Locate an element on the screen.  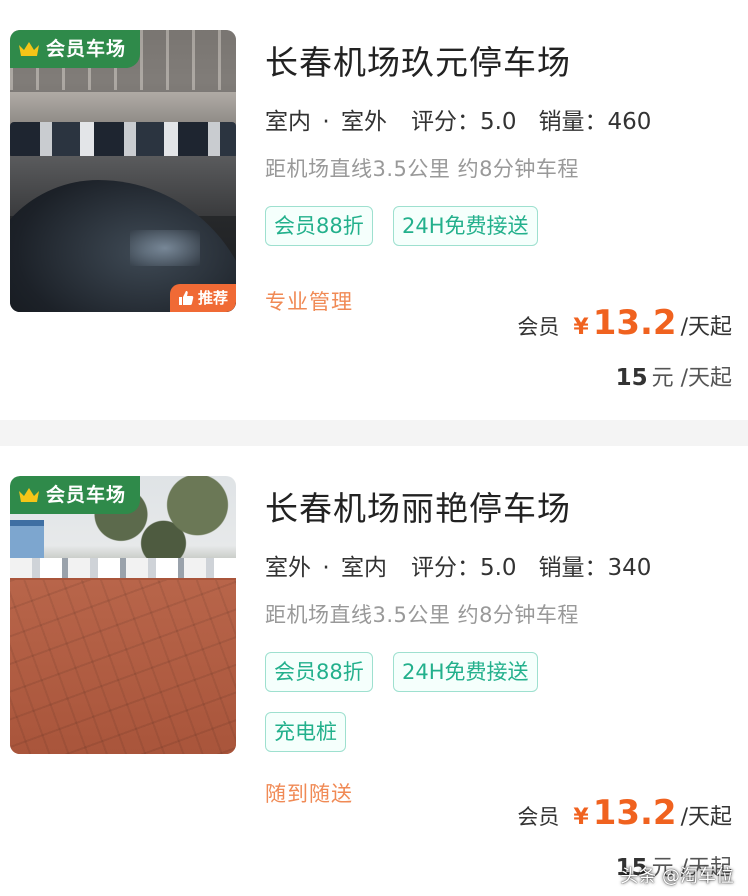
parking-lot-title: 长春机场玖元停车场 is located at coordinates (418, 60).